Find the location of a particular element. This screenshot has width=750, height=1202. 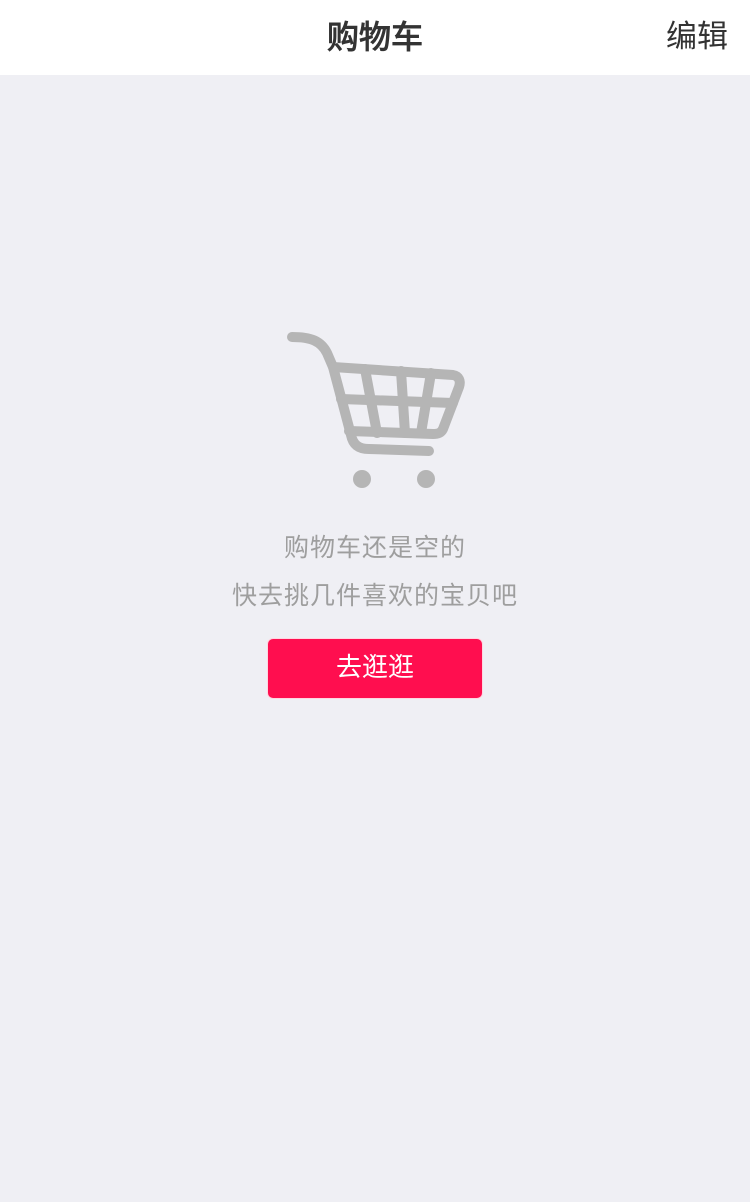

top-nav-bar: 购物车 编辑 is located at coordinates (375, 37).